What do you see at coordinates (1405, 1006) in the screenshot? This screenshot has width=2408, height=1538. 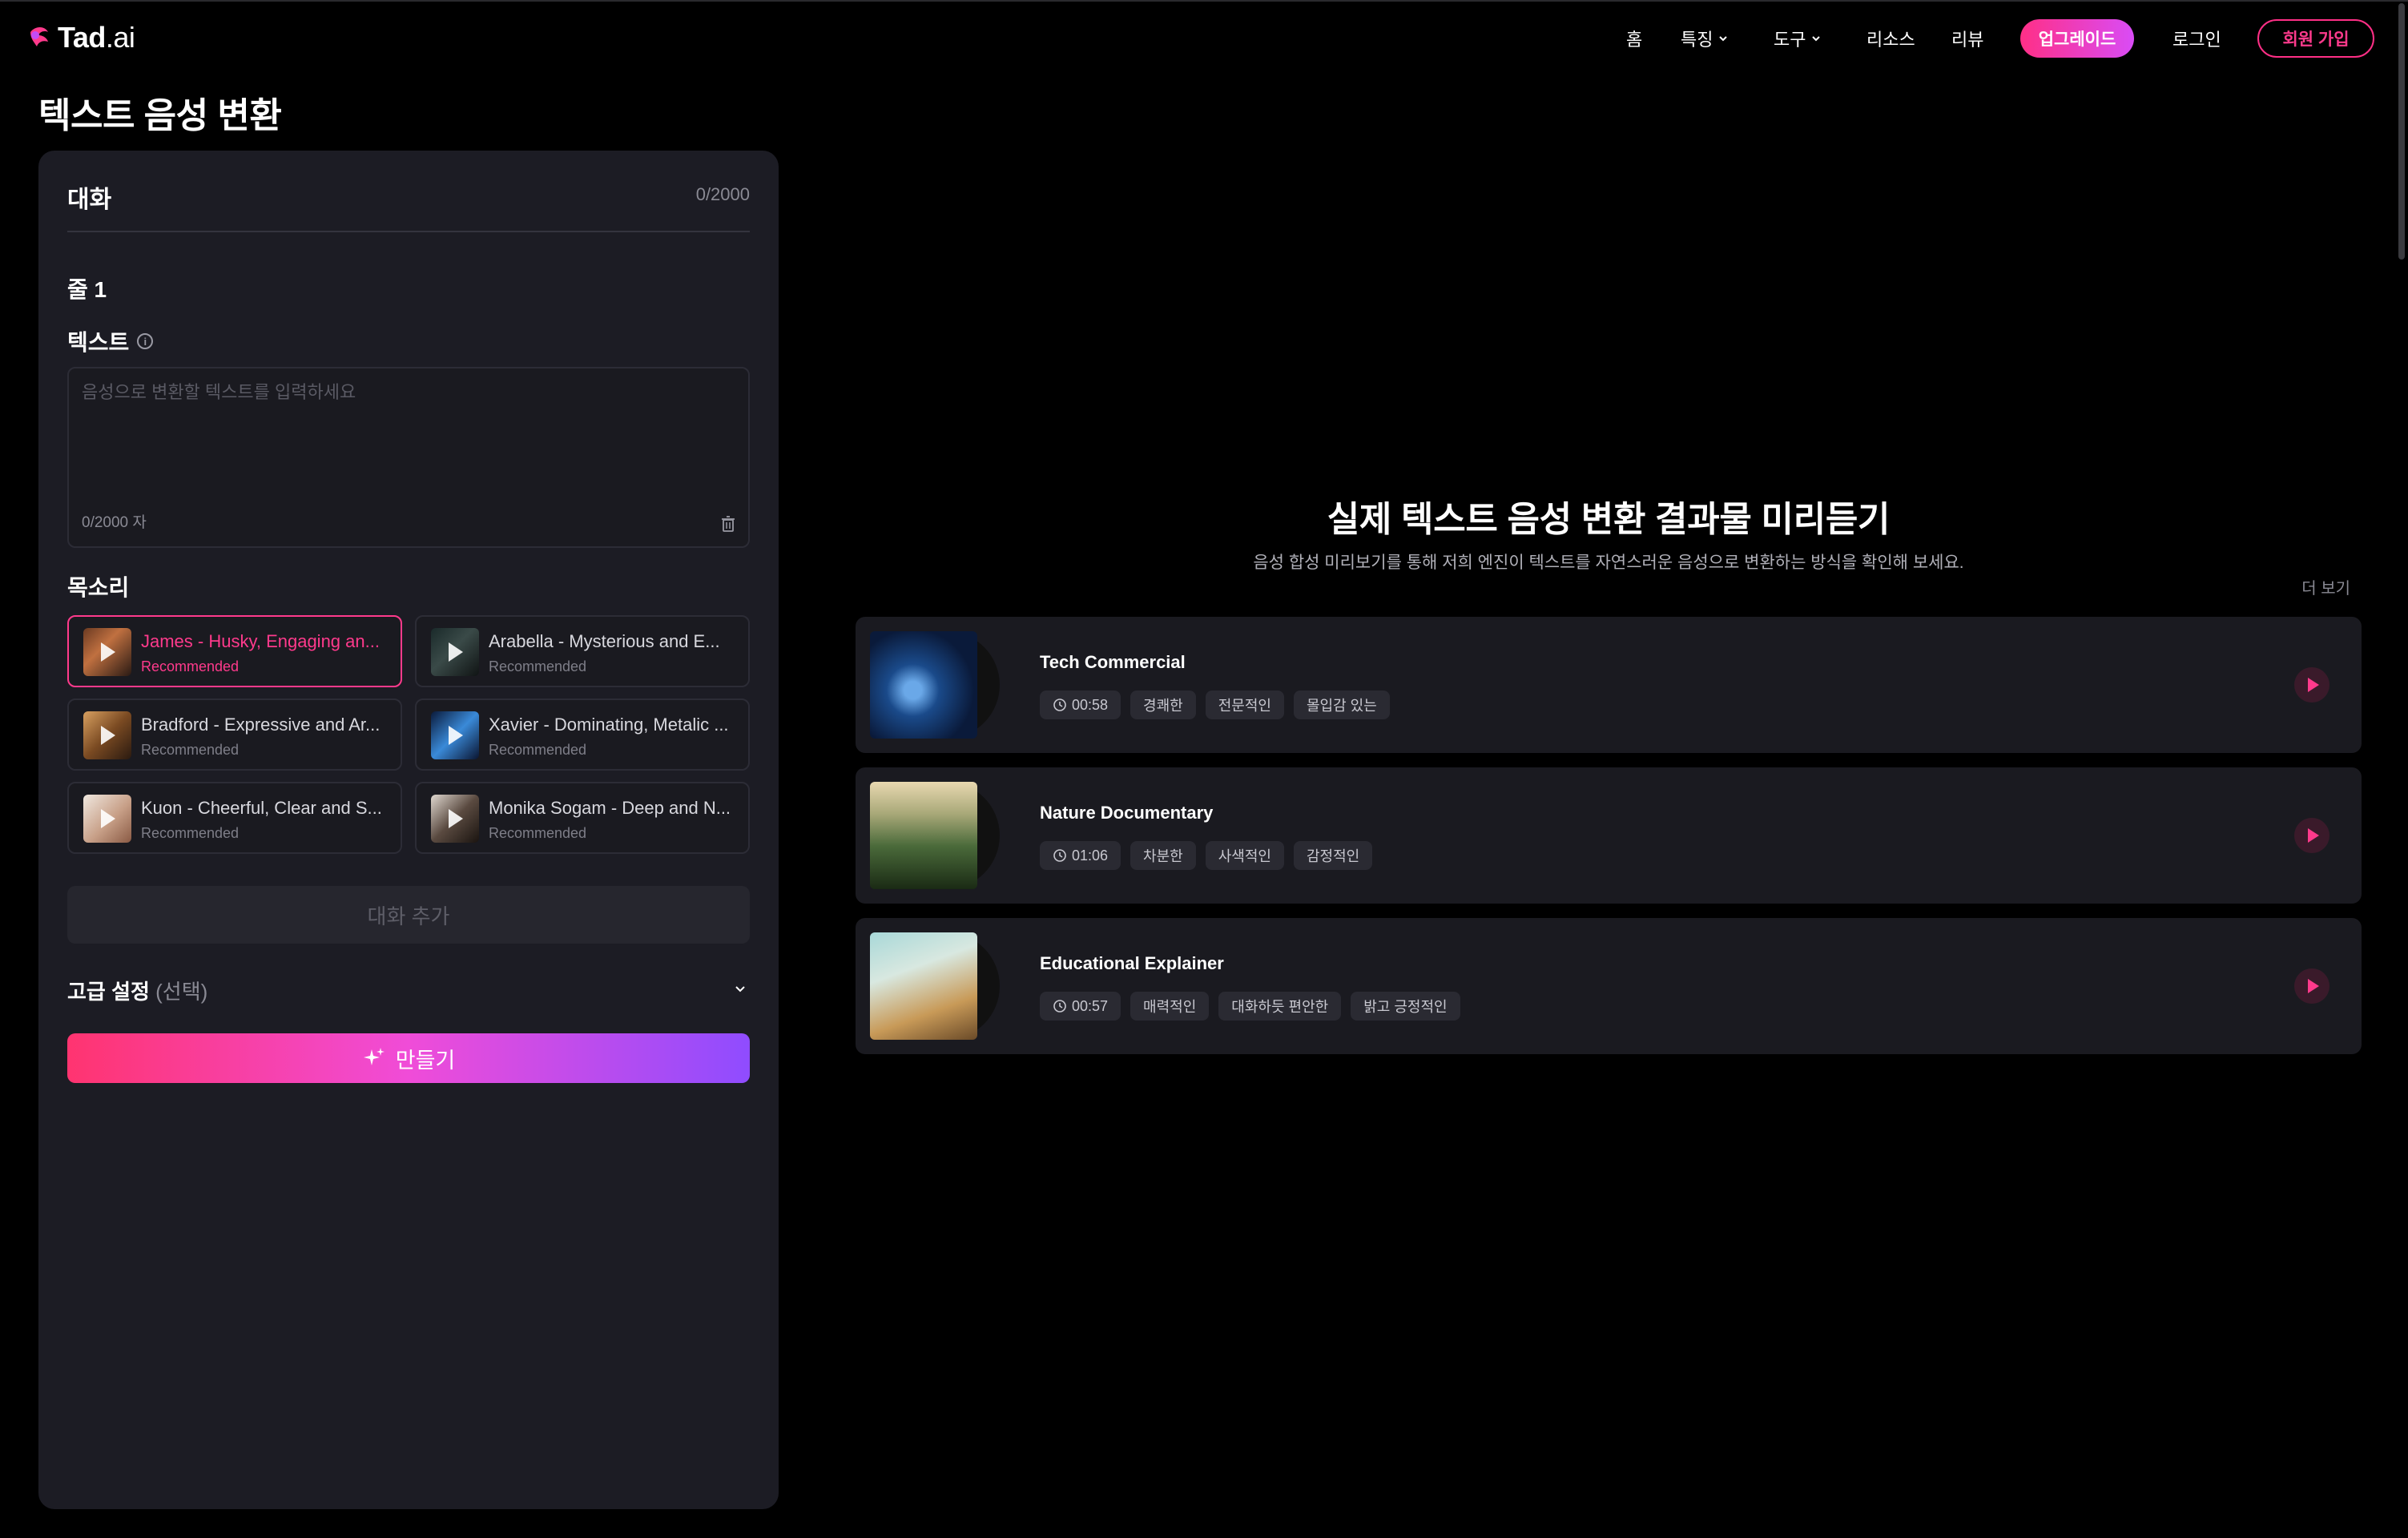 I see `sample-tag: 밝고 긍정적인` at bounding box center [1405, 1006].